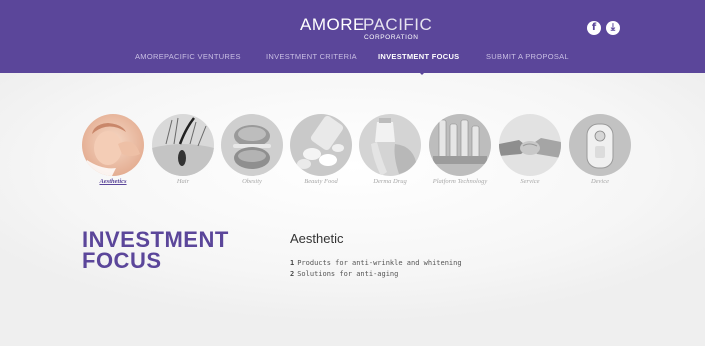  Describe the element at coordinates (530, 145) in the screenshot. I see `service-photo` at that location.